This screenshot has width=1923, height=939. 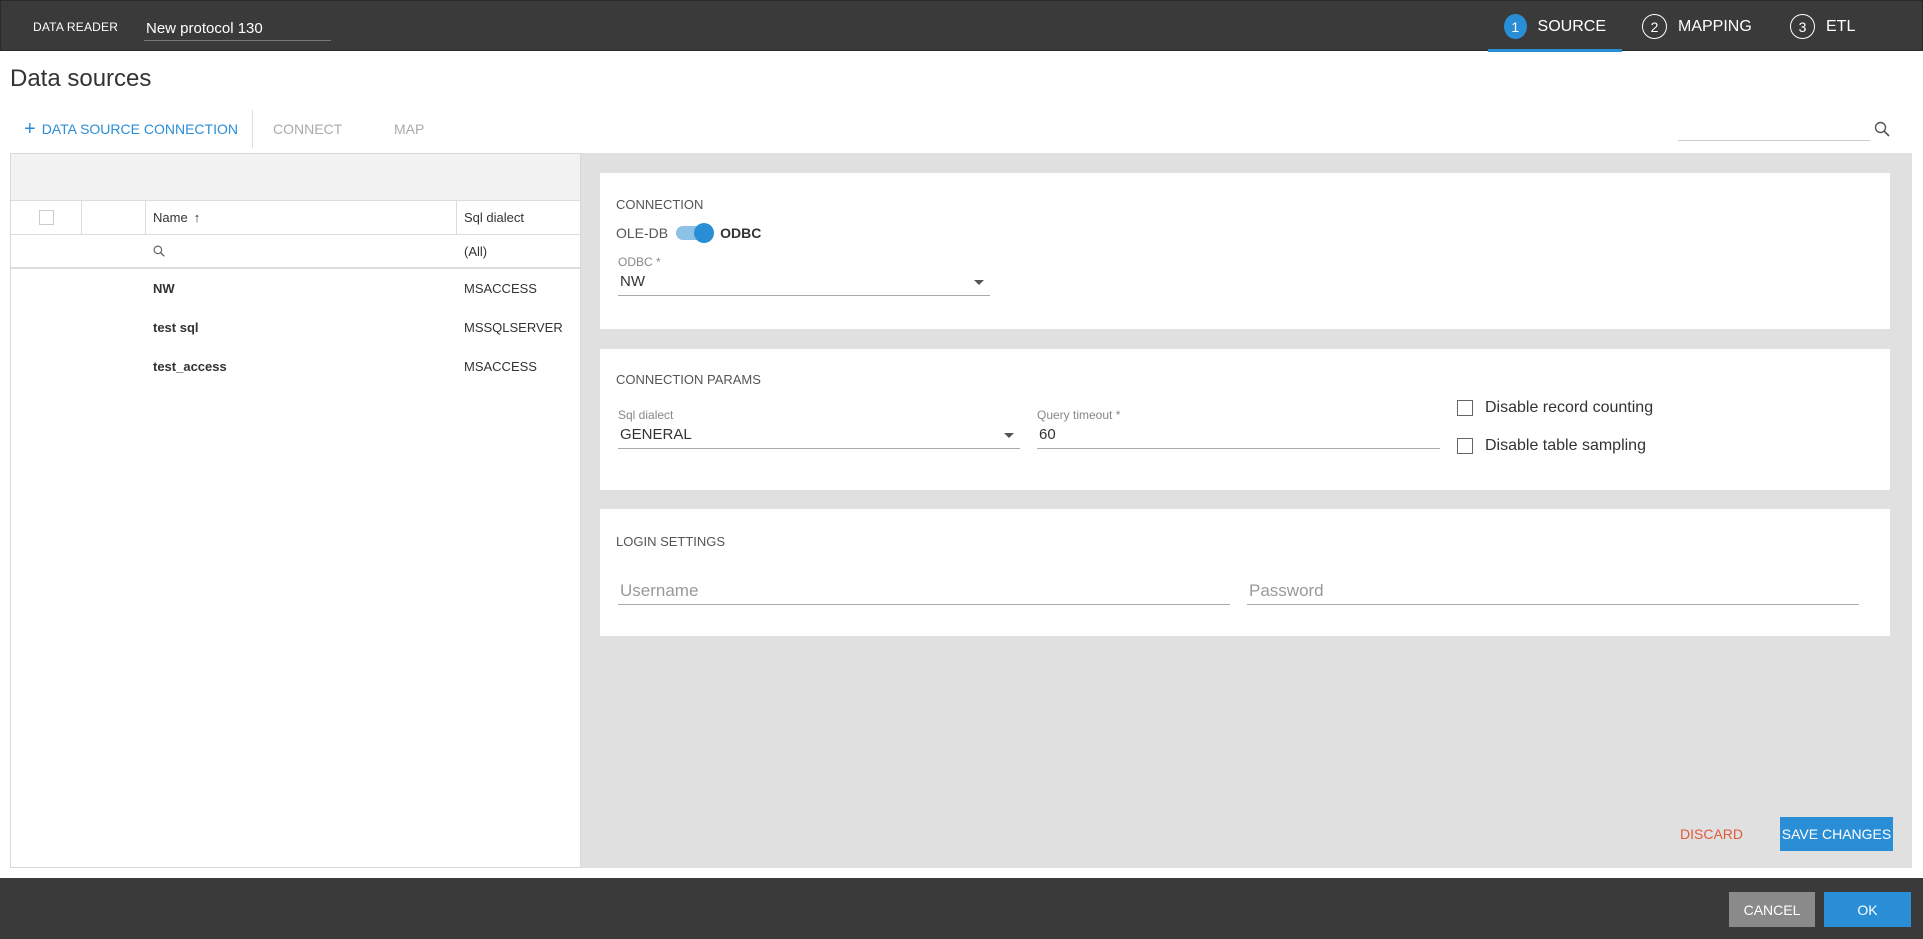 I want to click on grid-filter-row: (All), so click(x=295, y=252).